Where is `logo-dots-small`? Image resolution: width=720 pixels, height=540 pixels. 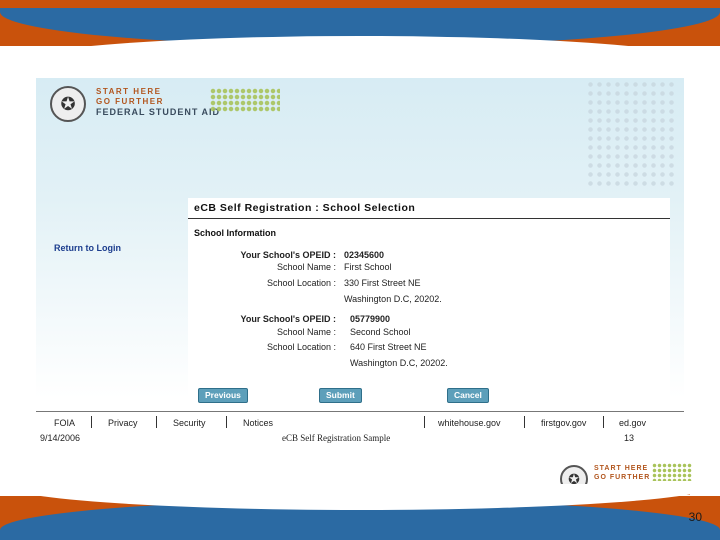 logo-dots-small is located at coordinates (672, 472).